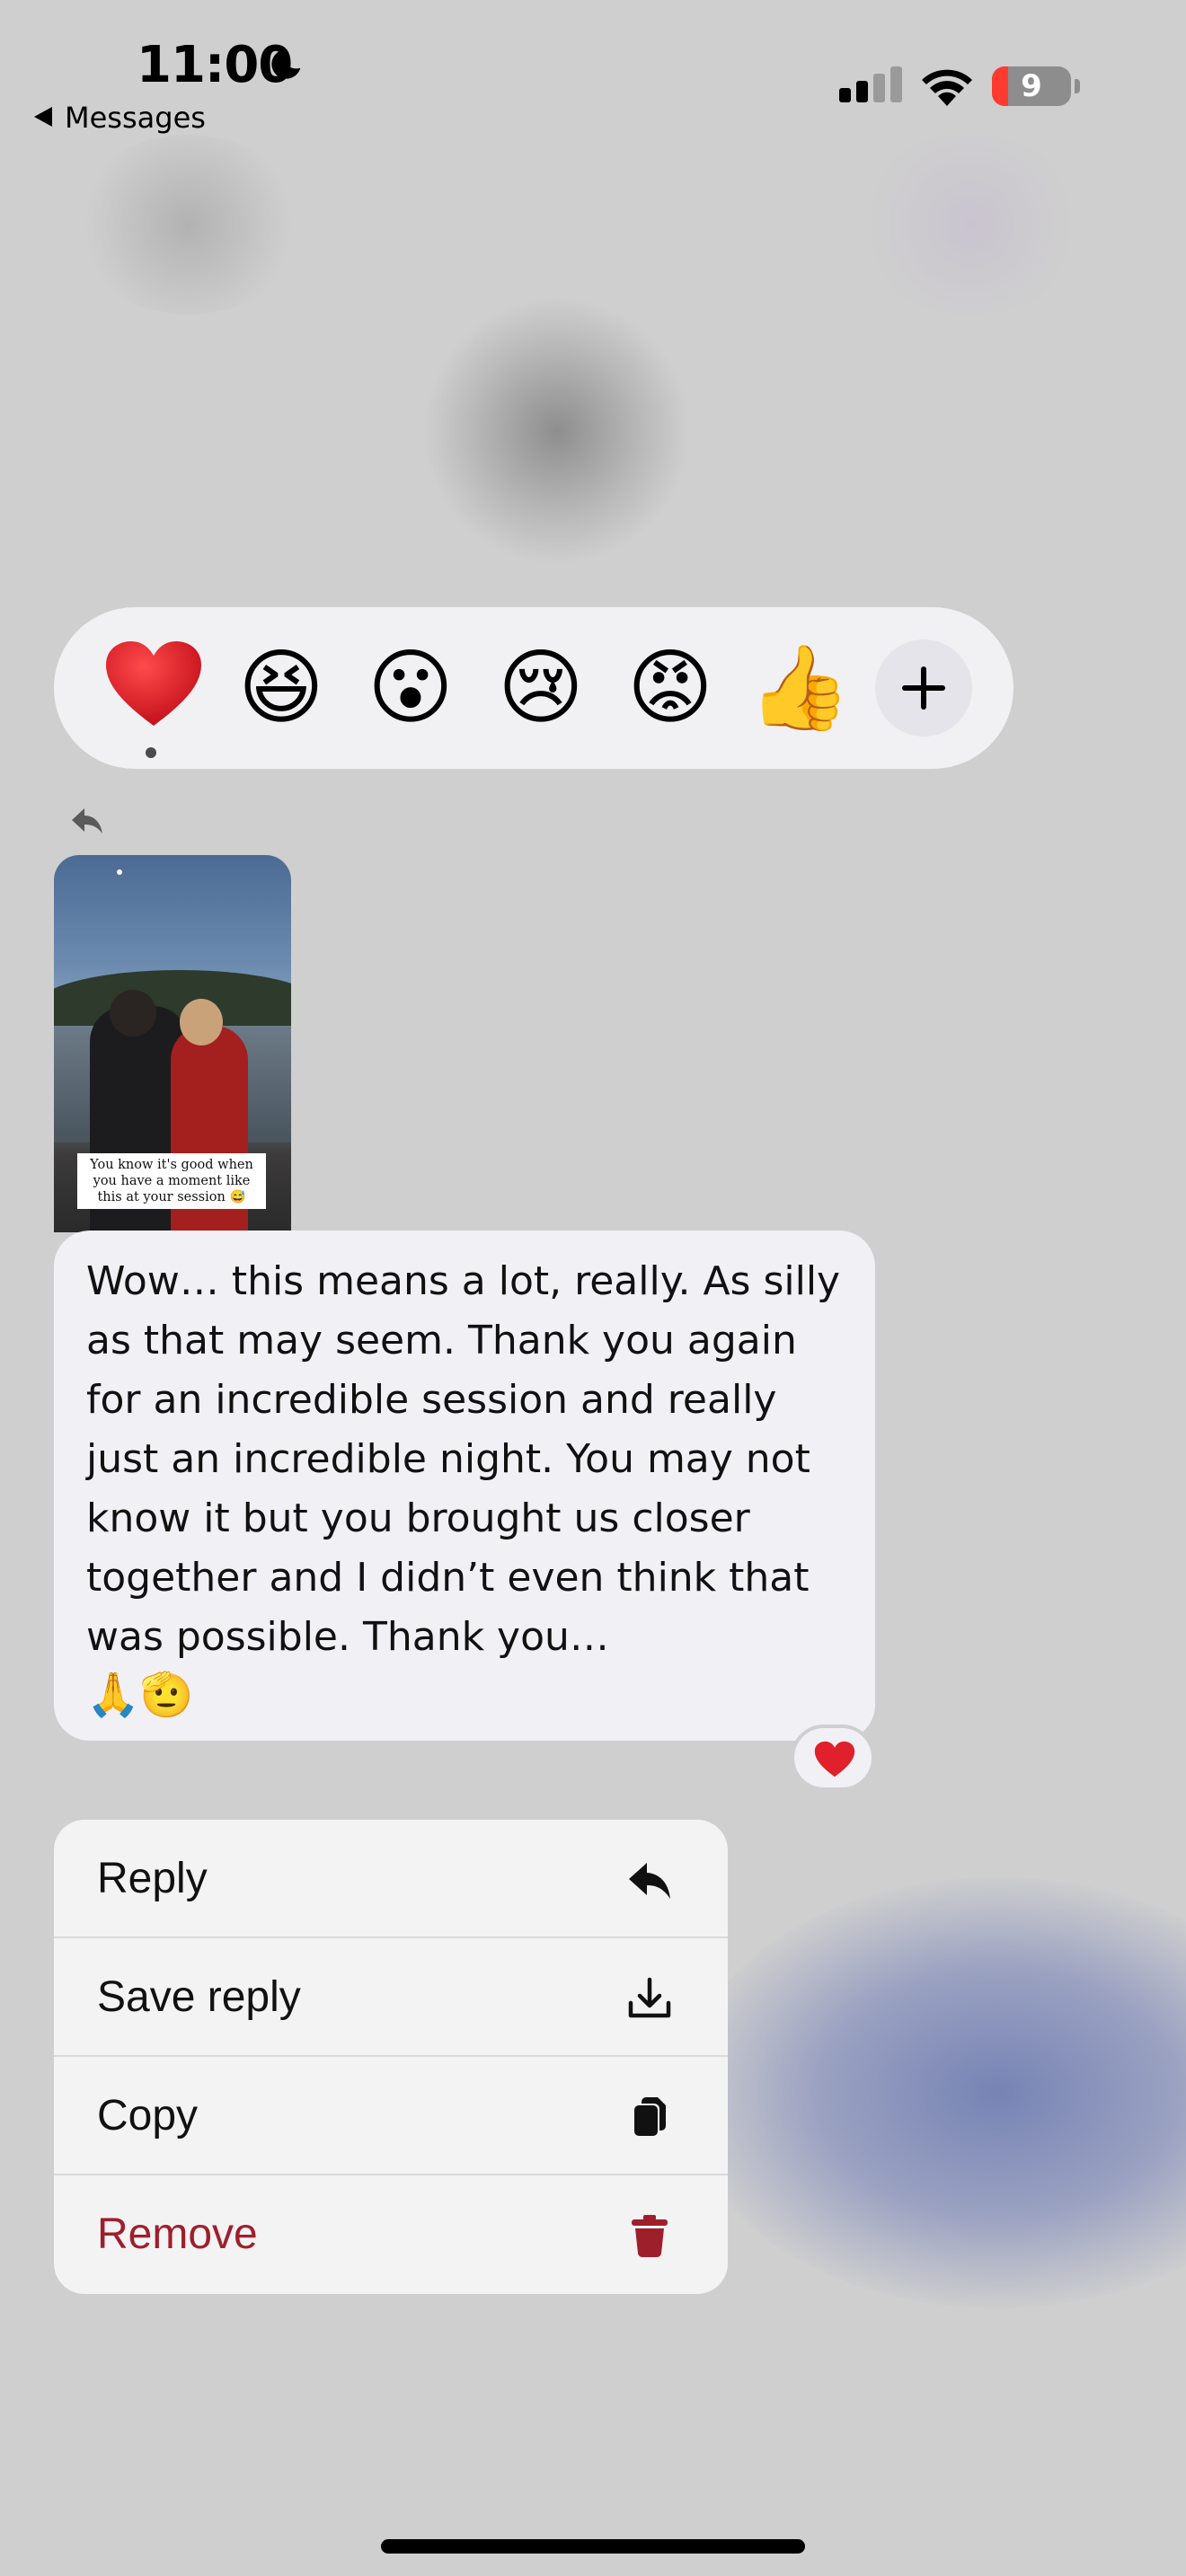 The image size is (1186, 2576). Describe the element at coordinates (670, 688) in the screenshot. I see `angry-reaction: 😡` at that location.